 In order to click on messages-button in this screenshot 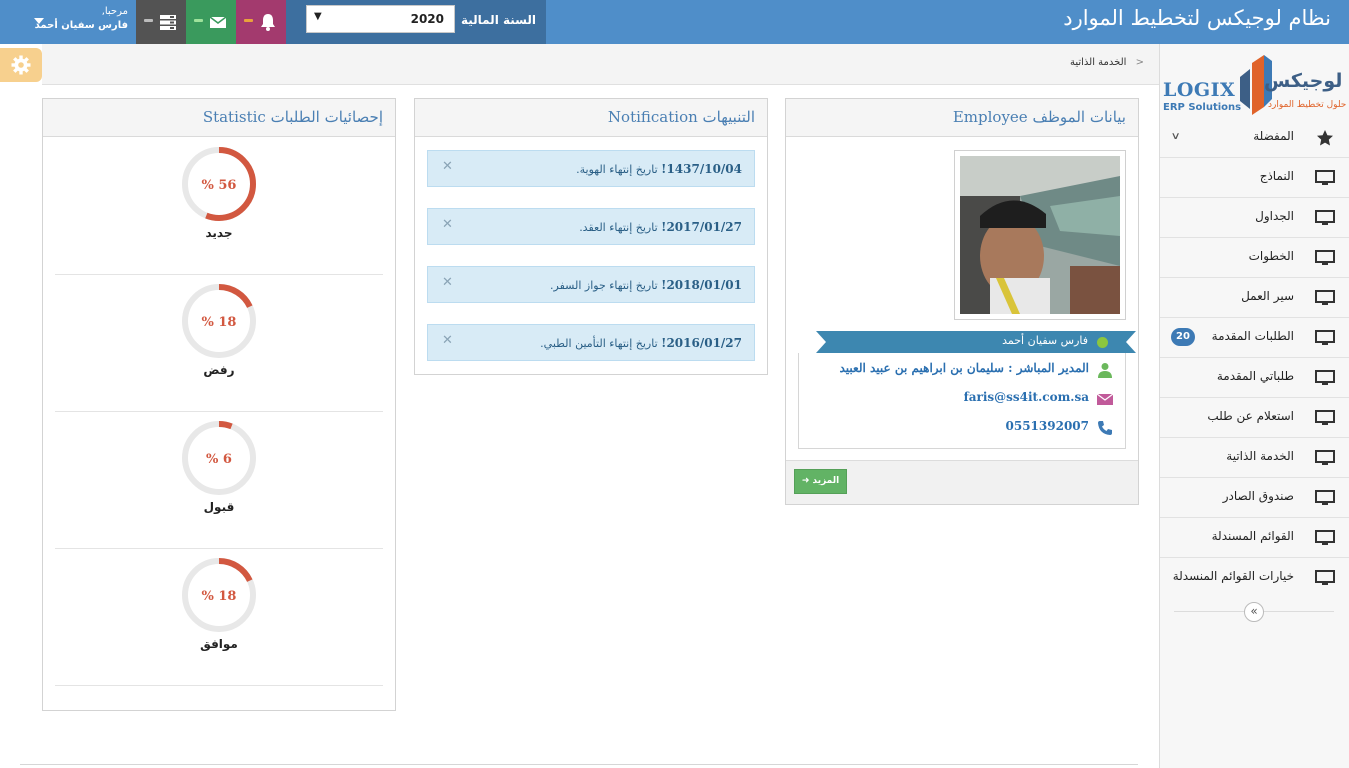, I will do `click(211, 22)`.